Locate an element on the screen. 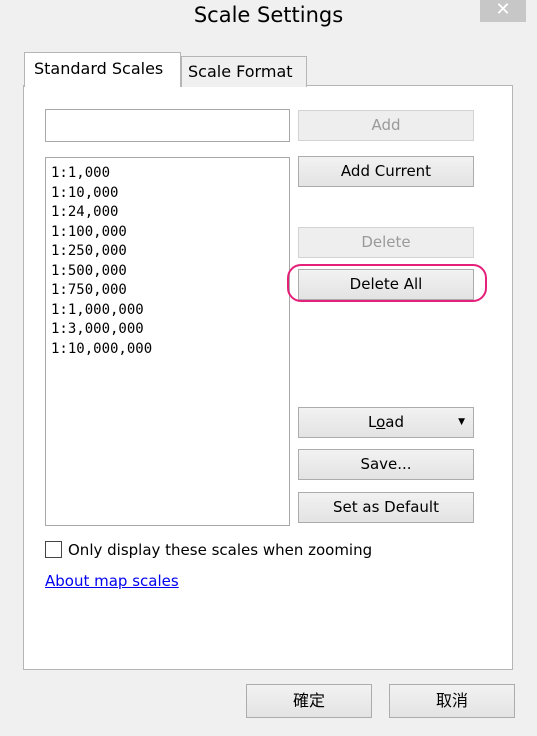 The image size is (537, 736). load-dropdown-button: Load ▼ is located at coordinates (386, 422).